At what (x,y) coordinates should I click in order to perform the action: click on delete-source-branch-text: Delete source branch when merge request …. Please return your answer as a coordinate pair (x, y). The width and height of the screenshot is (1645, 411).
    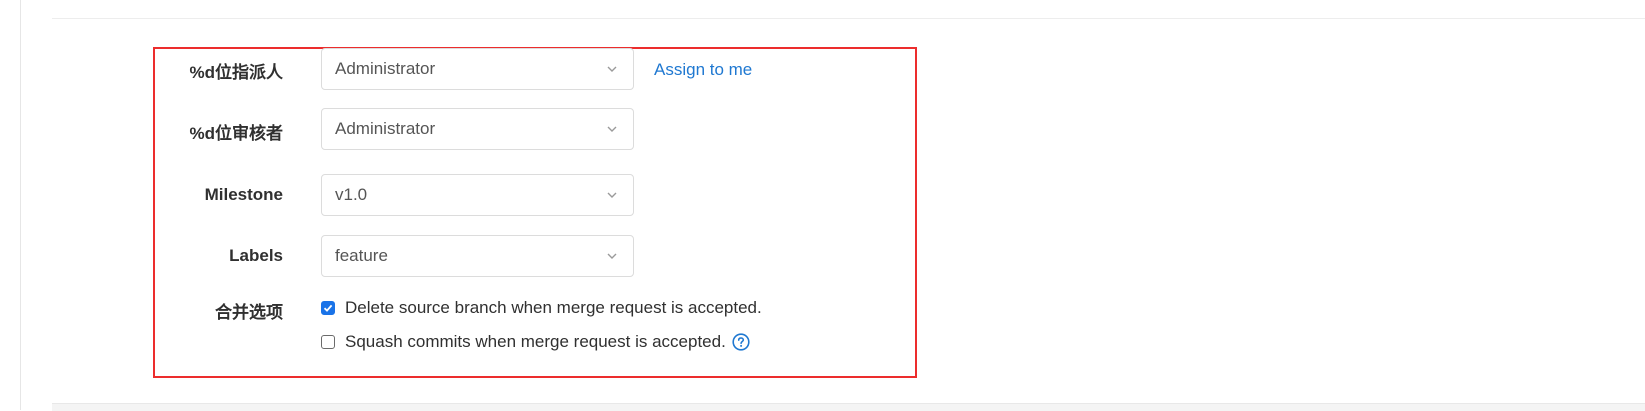
    Looking at the image, I should click on (553, 307).